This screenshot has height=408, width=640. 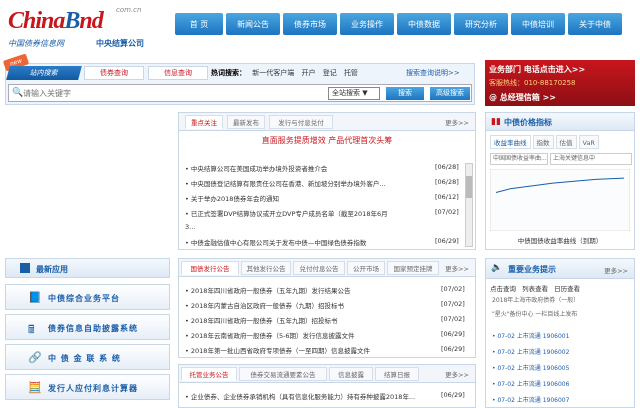 I want to click on biz-item: "星火"备份中心 一栏目线上发布, so click(x=534, y=313).